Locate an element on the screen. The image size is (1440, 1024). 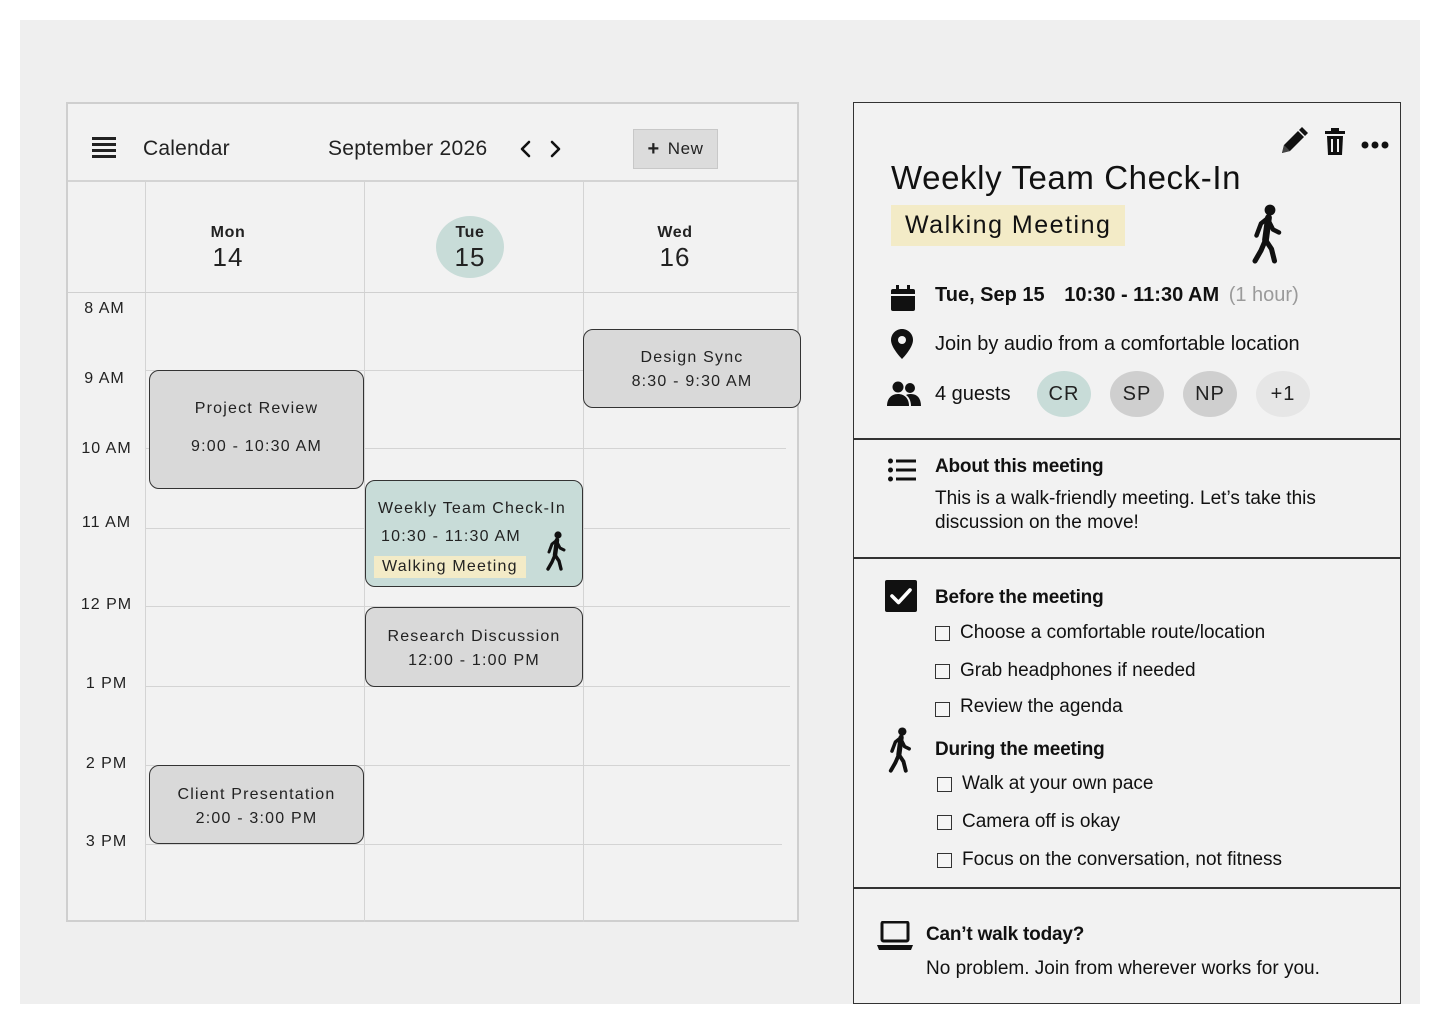
event-time: 12:00 - 1:00 PM is located at coordinates (474, 660).